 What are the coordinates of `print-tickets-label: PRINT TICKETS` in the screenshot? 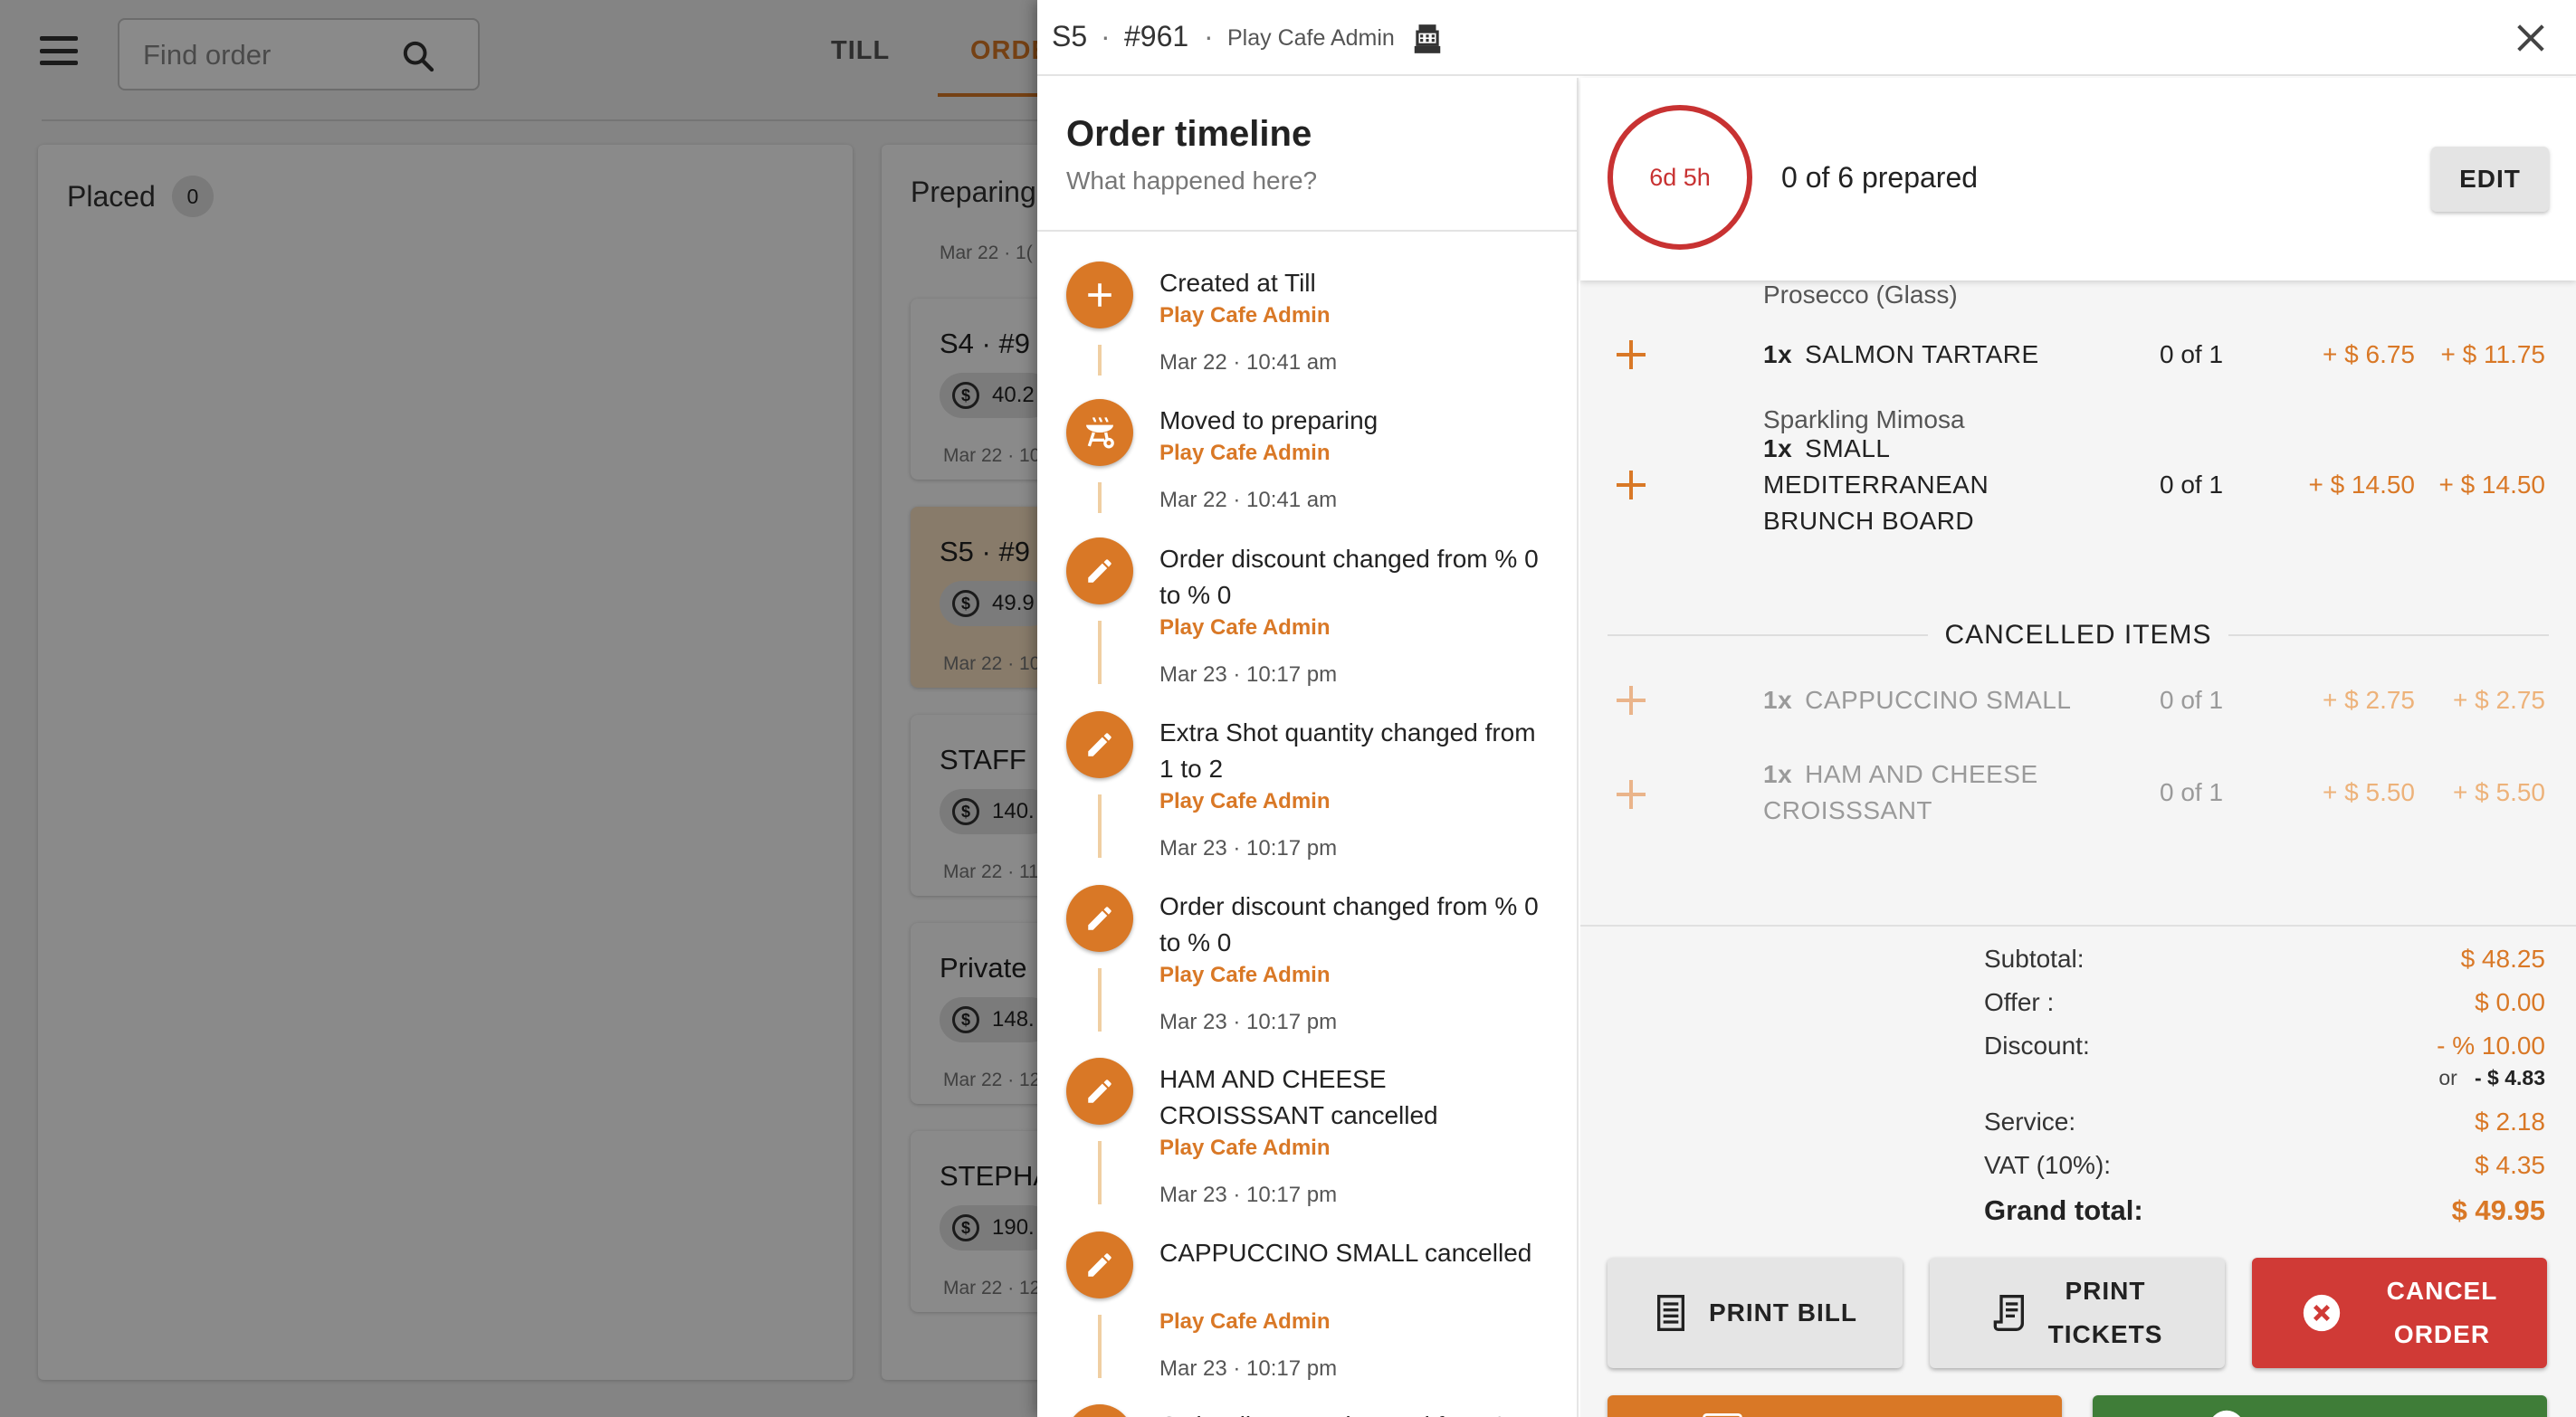 It's located at (2105, 1313).